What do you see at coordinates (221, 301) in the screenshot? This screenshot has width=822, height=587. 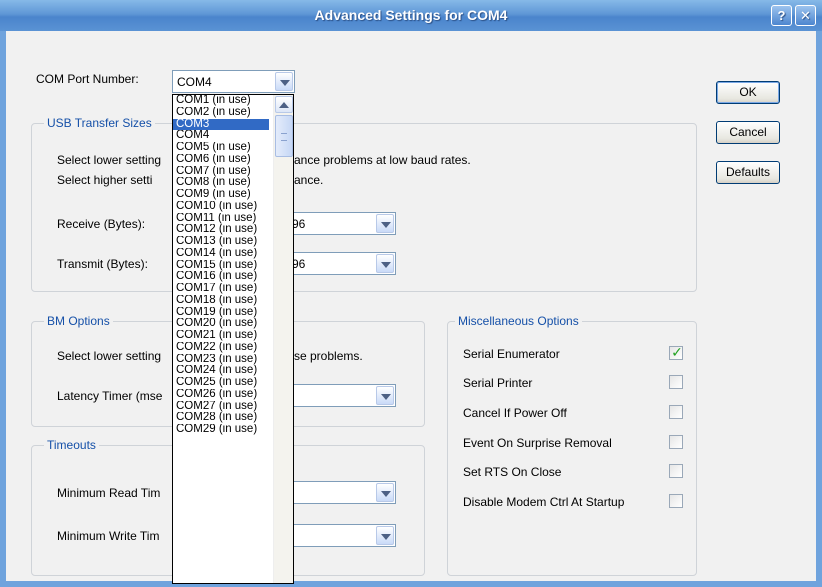 I see `com-port-option: COM18 (in use)` at bounding box center [221, 301].